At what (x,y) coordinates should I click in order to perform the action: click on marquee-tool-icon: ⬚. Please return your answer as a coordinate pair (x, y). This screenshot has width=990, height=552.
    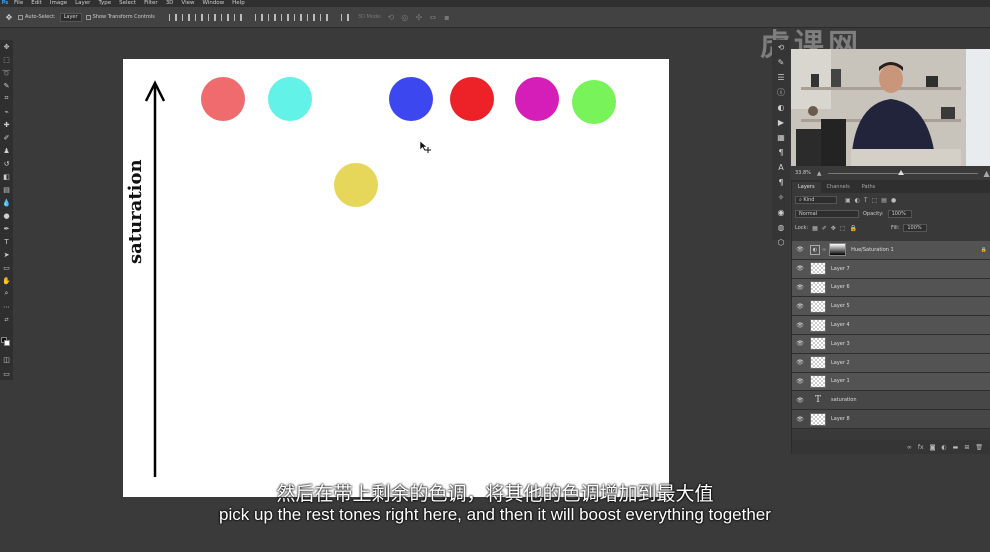
    Looking at the image, I should click on (6, 59).